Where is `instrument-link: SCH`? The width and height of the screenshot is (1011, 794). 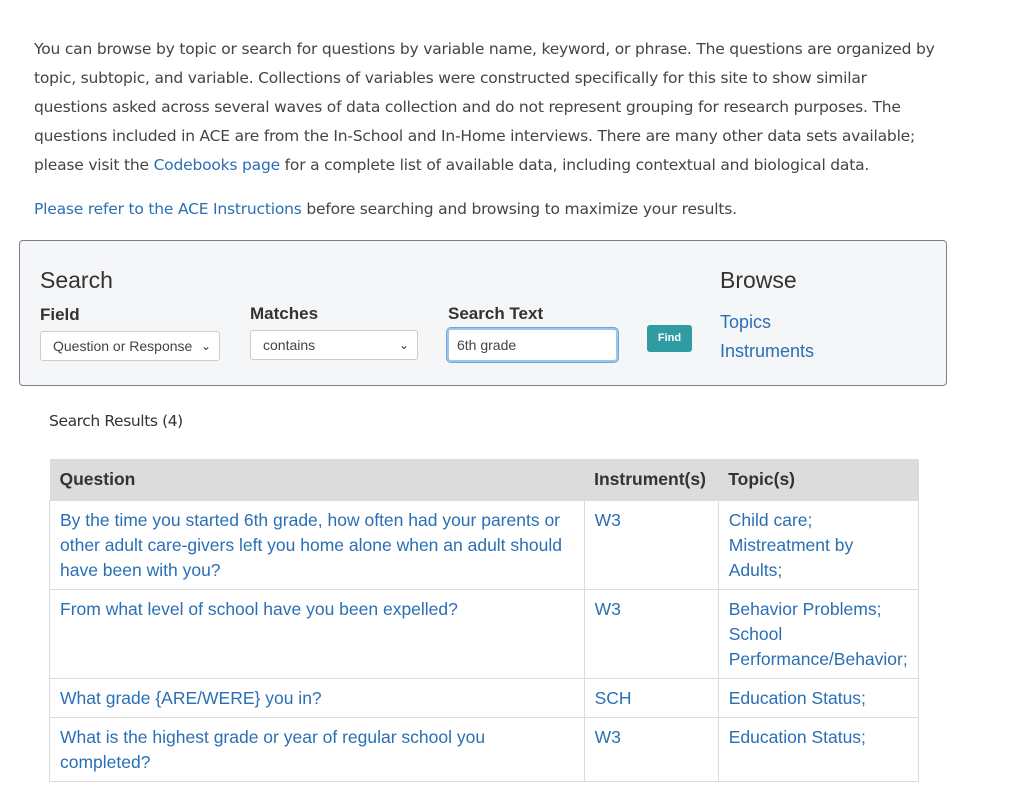 instrument-link: SCH is located at coordinates (613, 698).